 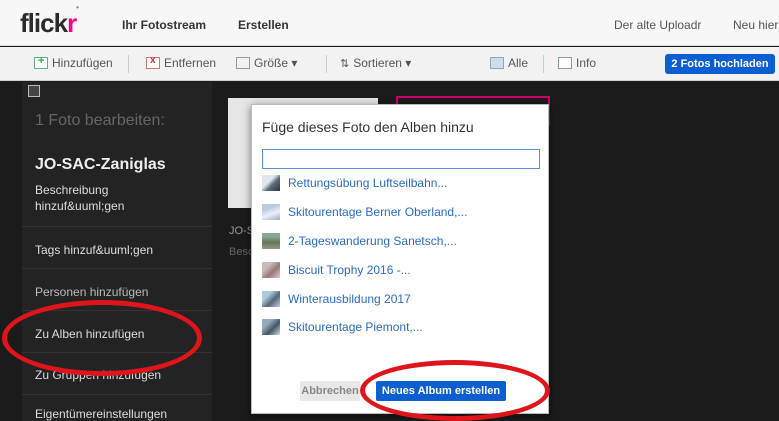 What do you see at coordinates (34, 91) in the screenshot?
I see `photo-icon` at bounding box center [34, 91].